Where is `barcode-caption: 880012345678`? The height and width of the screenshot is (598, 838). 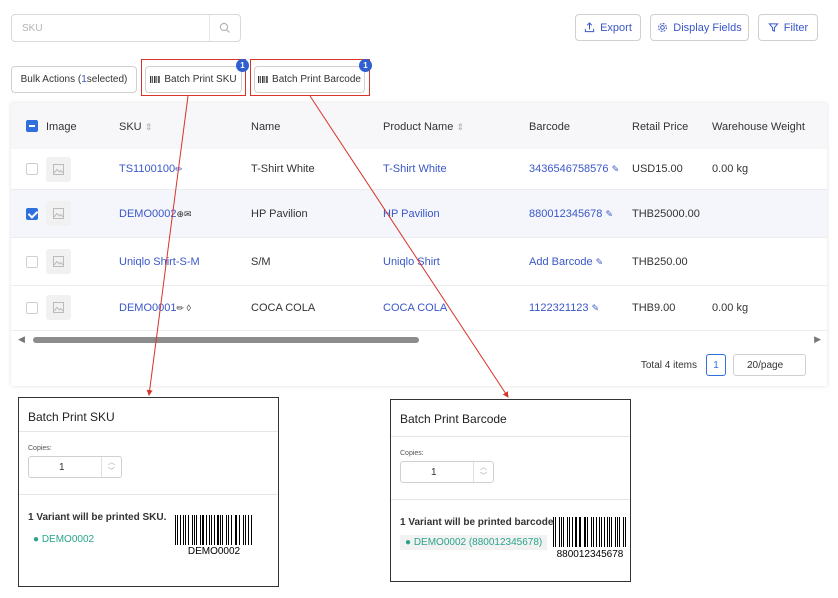
barcode-caption: 880012345678 is located at coordinates (590, 554).